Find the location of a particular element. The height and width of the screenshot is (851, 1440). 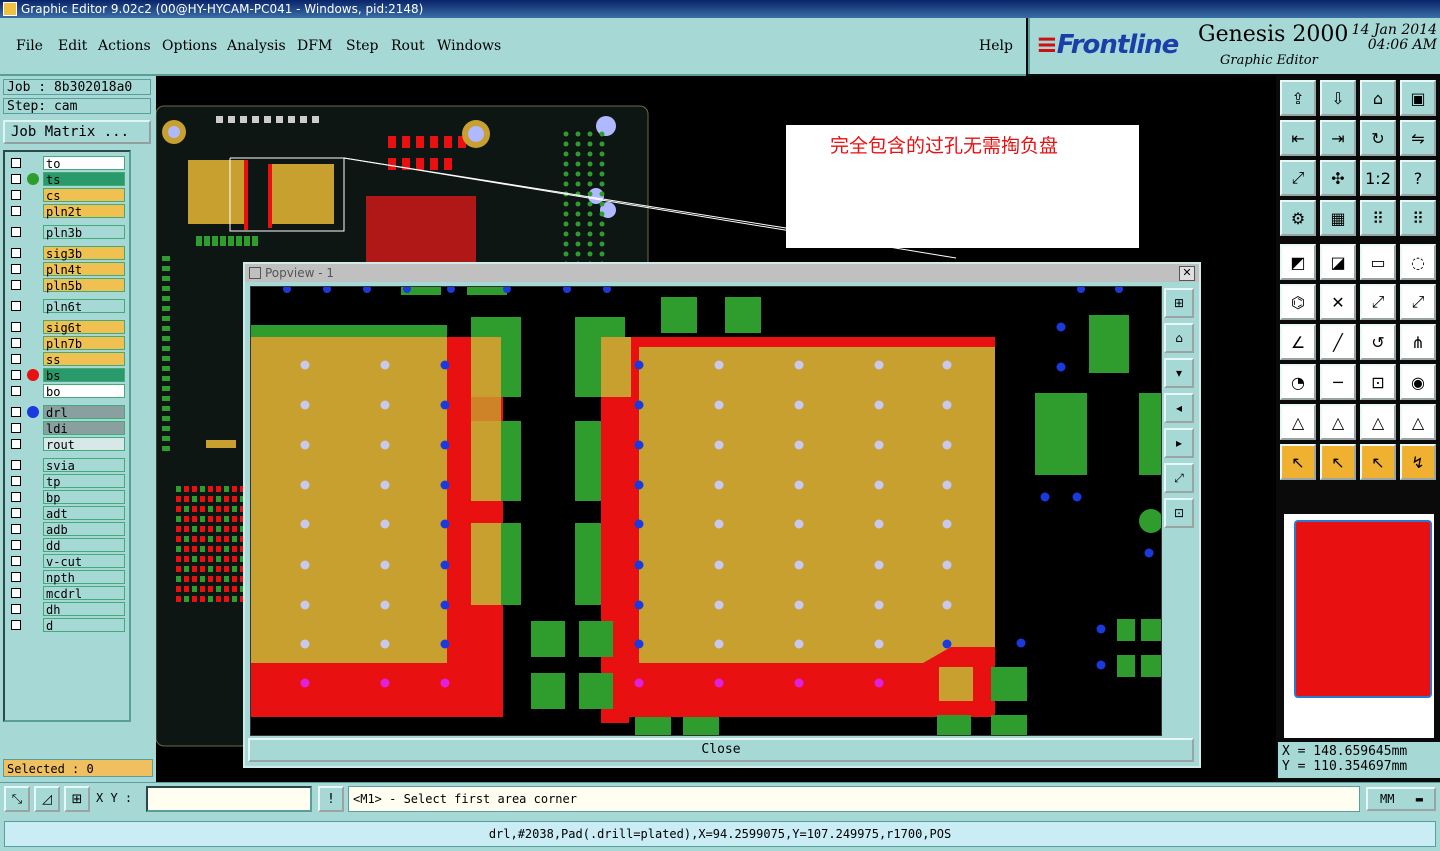

layer-name: dd is located at coordinates (84, 545).